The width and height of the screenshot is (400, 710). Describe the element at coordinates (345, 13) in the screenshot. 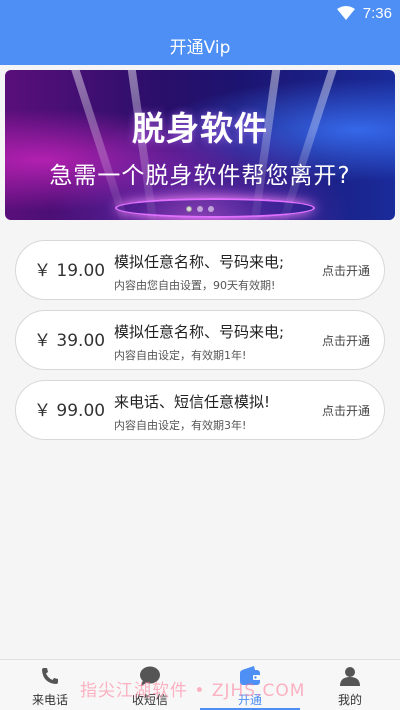

I see `wifi-icon` at that location.